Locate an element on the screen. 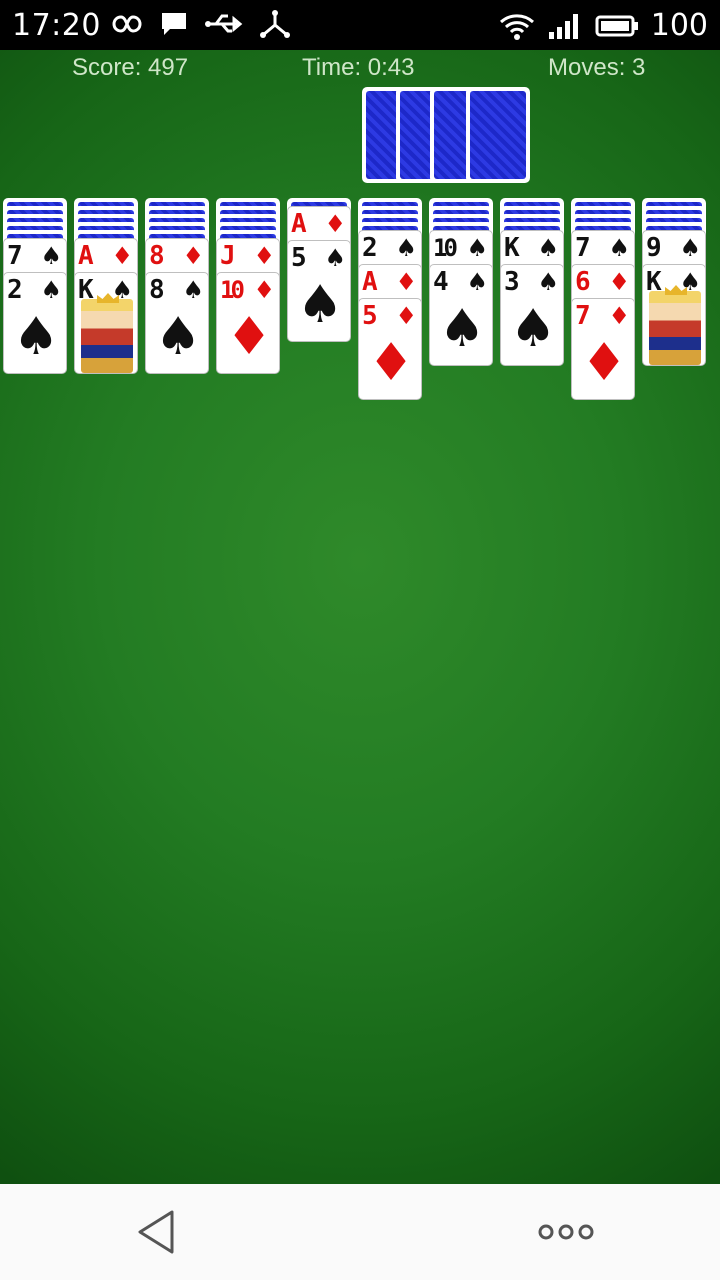 Image resolution: width=720 pixels, height=1280 pixels. wifi-icon is located at coordinates (516, 26).